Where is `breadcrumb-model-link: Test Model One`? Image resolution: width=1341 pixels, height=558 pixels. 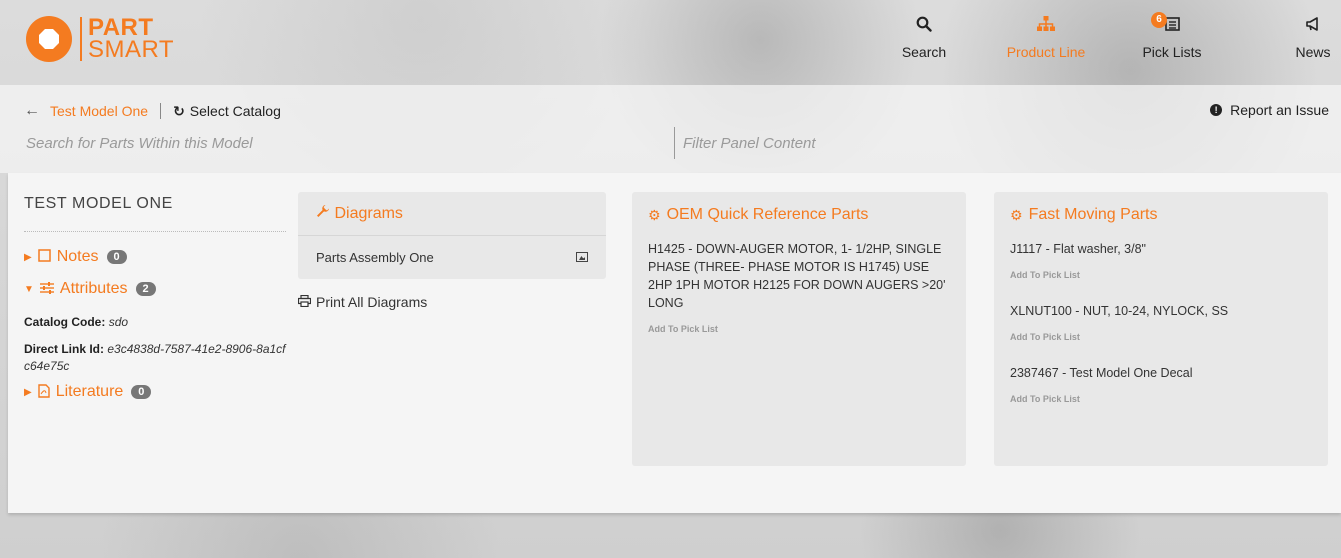 breadcrumb-model-link: Test Model One is located at coordinates (99, 111).